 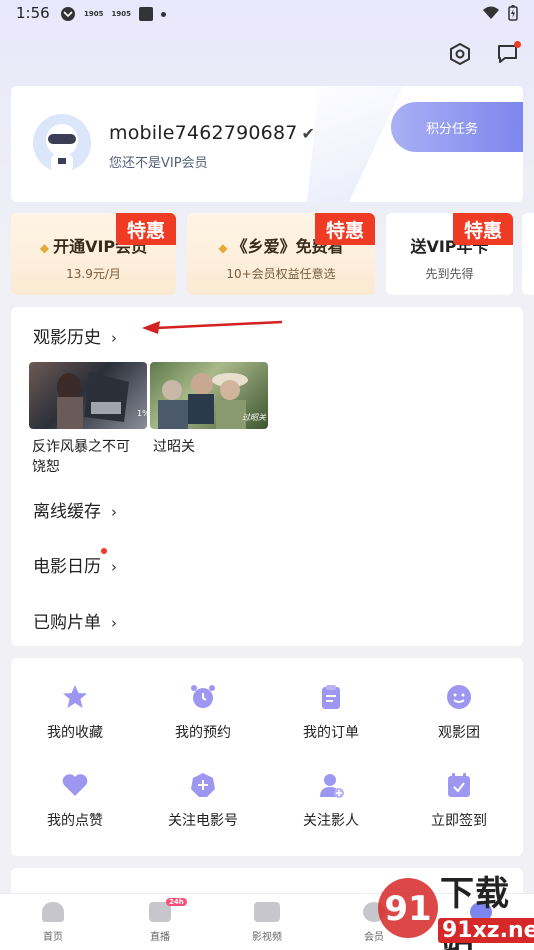 What do you see at coordinates (267, 14) in the screenshot?
I see `status-bar: 1:56 1905 1905` at bounding box center [267, 14].